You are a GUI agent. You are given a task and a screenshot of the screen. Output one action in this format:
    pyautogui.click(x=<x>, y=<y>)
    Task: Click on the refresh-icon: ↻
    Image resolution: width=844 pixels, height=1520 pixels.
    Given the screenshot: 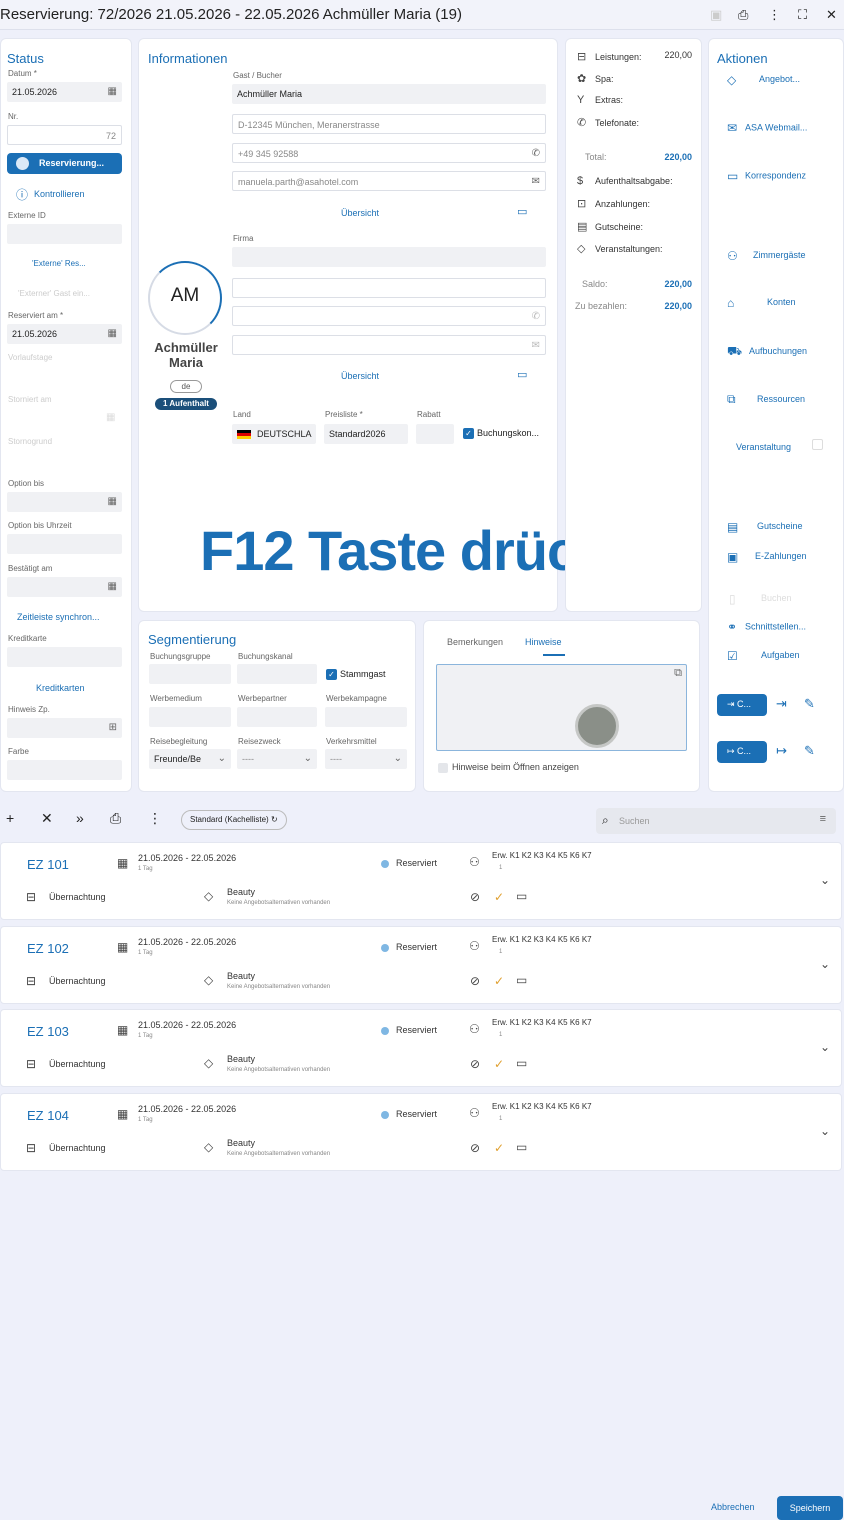 What is the action you would take?
    pyautogui.click(x=274, y=819)
    